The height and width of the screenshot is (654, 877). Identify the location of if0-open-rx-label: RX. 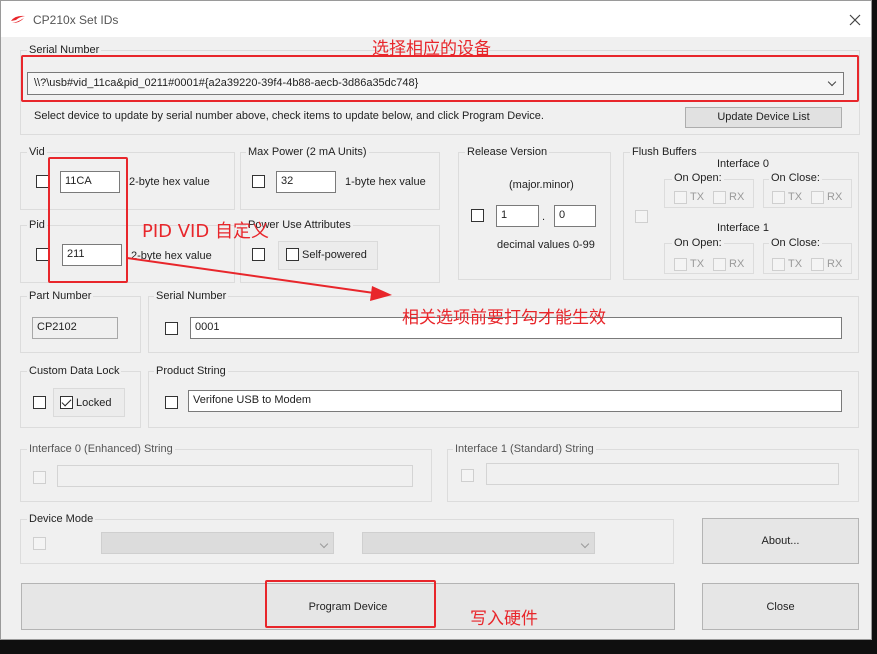
(737, 197).